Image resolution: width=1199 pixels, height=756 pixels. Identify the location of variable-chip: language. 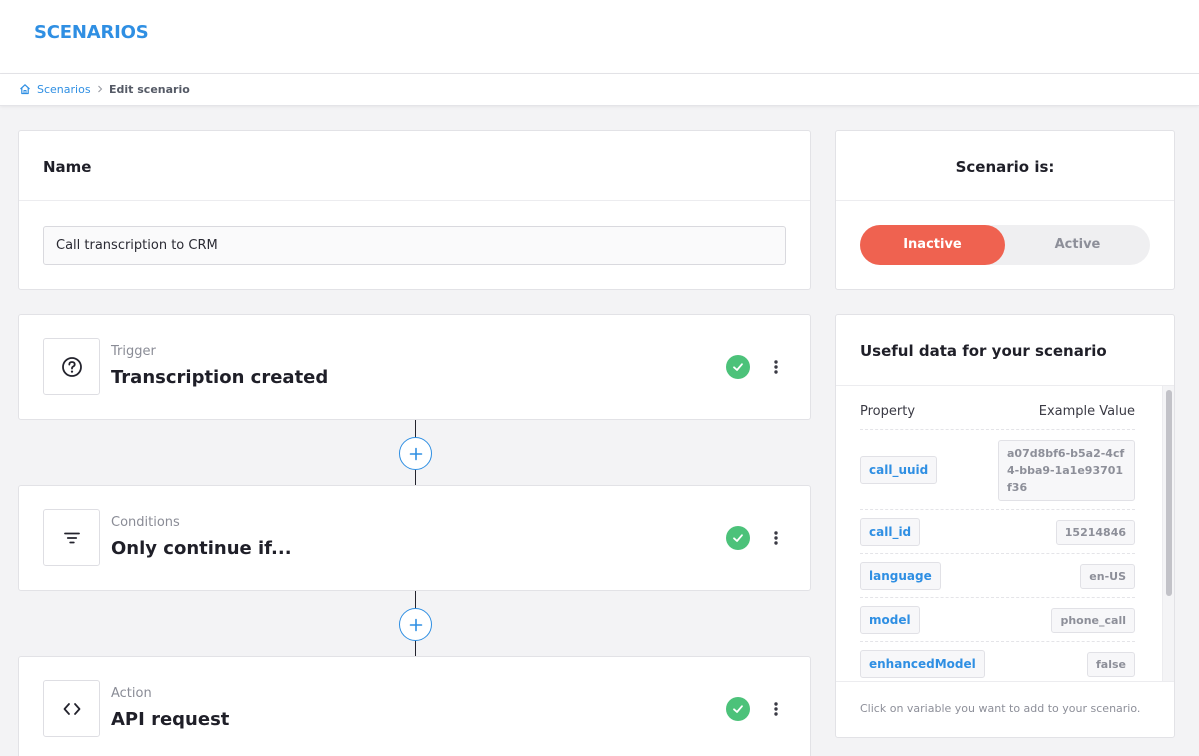
(900, 576).